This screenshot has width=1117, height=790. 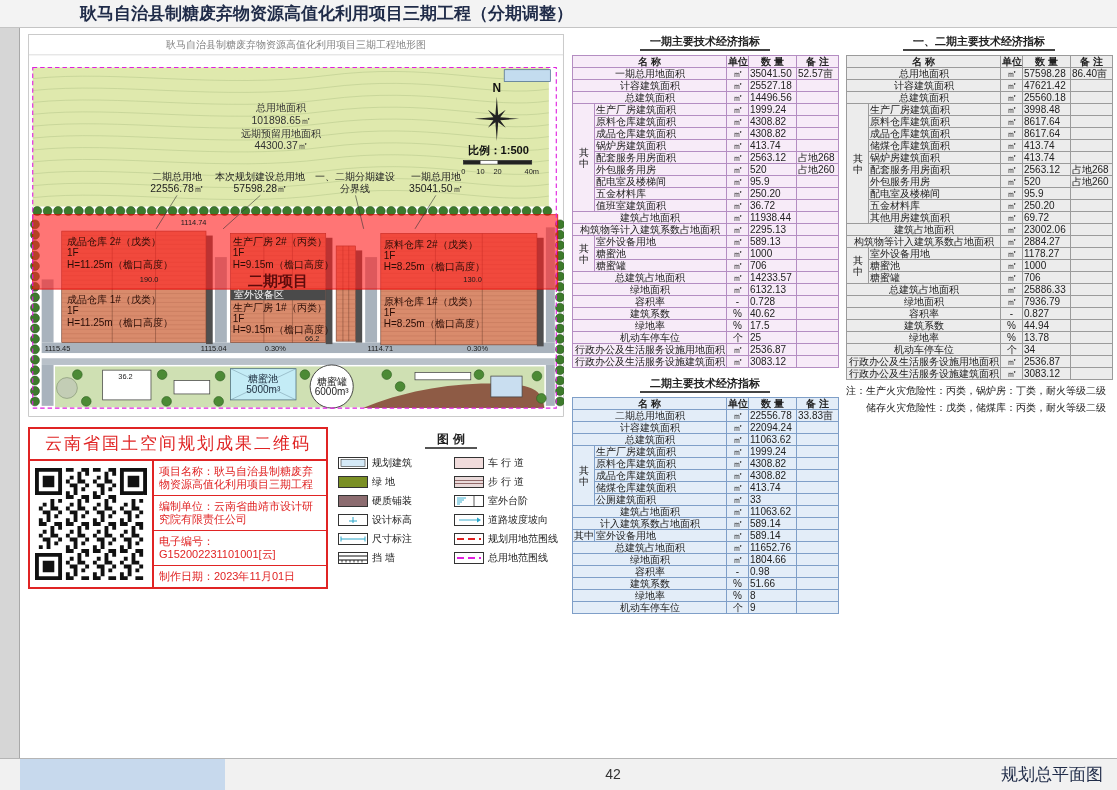 I want to click on table-cell: 个, so click(x=737, y=337).